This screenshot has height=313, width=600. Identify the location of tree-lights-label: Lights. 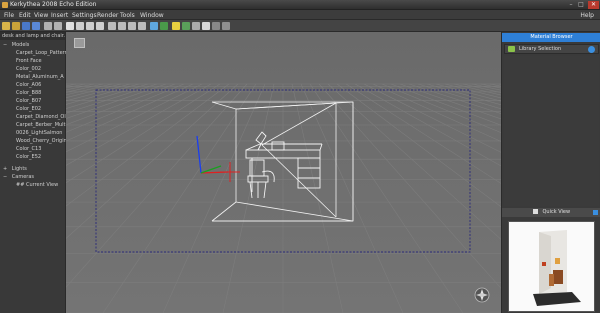
(19, 169).